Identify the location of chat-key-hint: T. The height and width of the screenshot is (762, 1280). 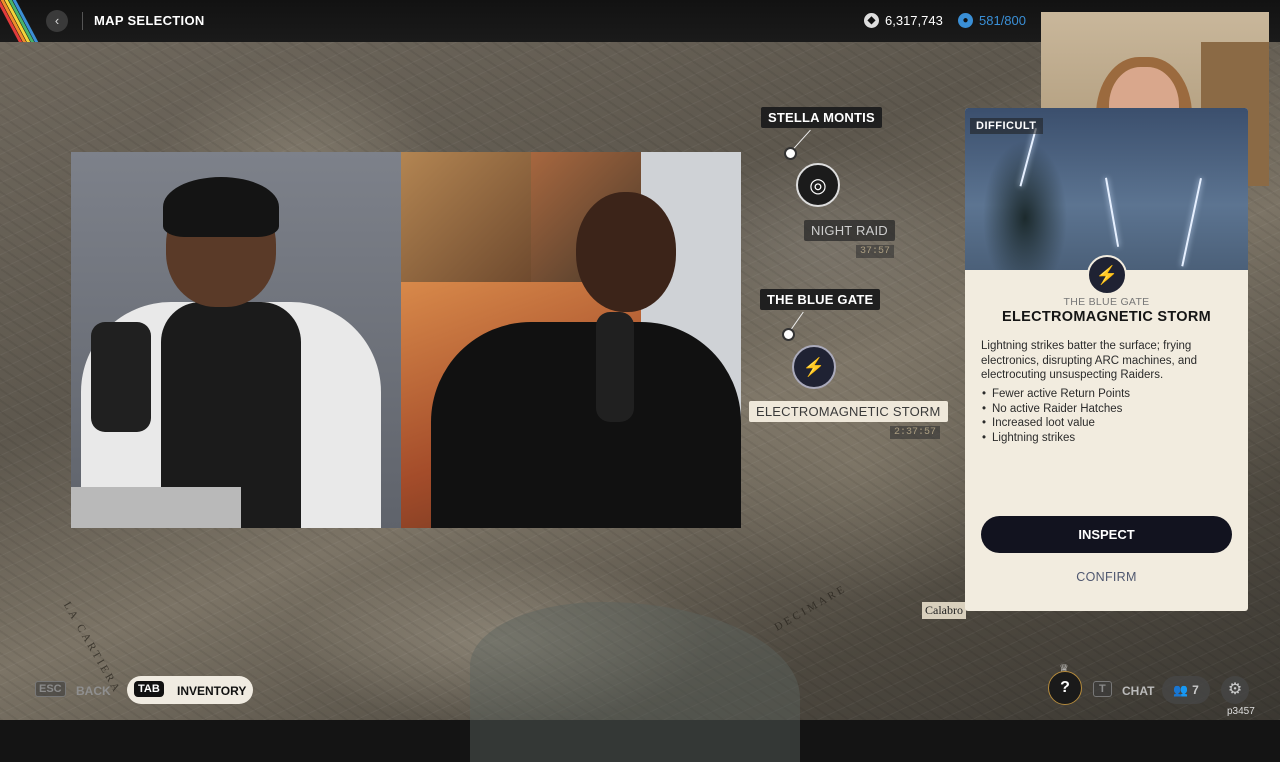
(1102, 689).